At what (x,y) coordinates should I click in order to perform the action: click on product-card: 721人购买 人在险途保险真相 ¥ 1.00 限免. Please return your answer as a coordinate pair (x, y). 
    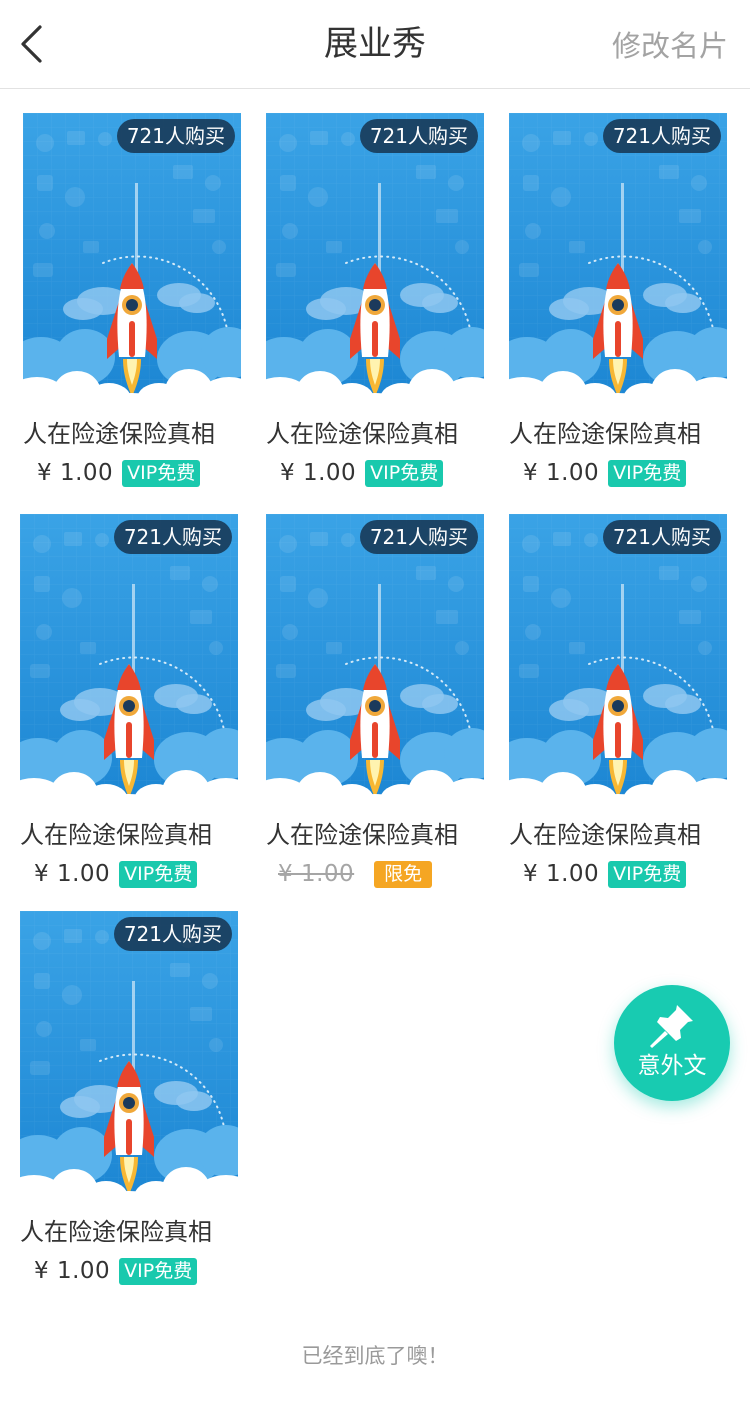
    Looking at the image, I should click on (375, 701).